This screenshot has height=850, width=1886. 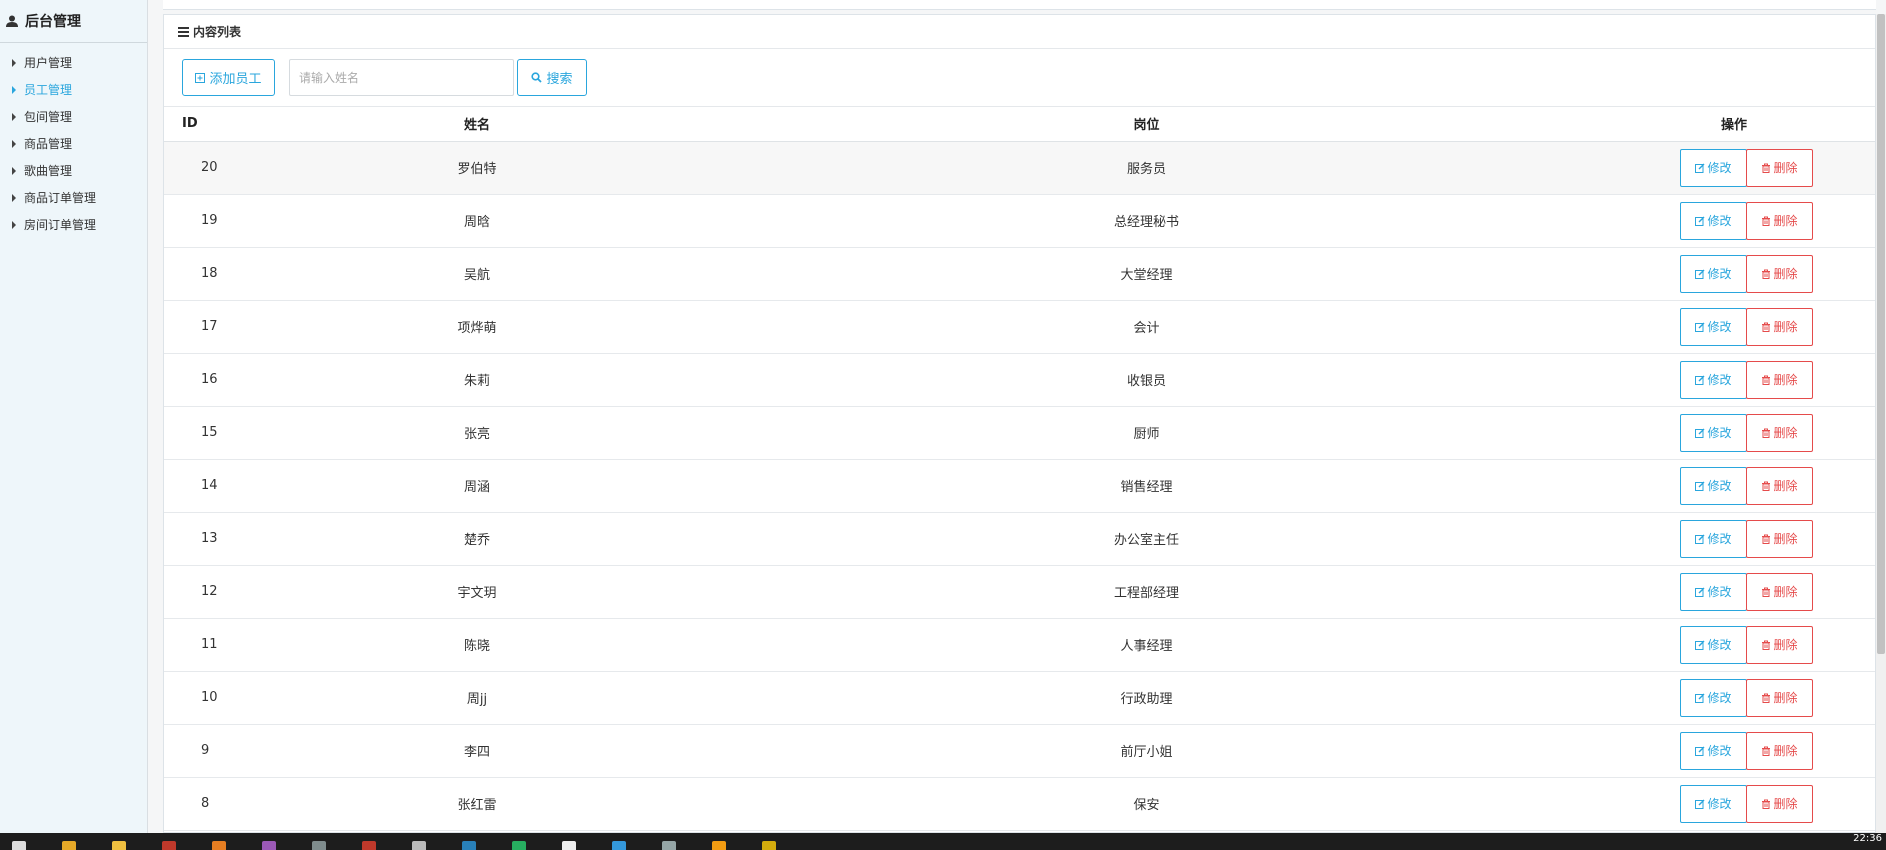 I want to click on sidebar-item-label: 歌曲管理, so click(x=48, y=171).